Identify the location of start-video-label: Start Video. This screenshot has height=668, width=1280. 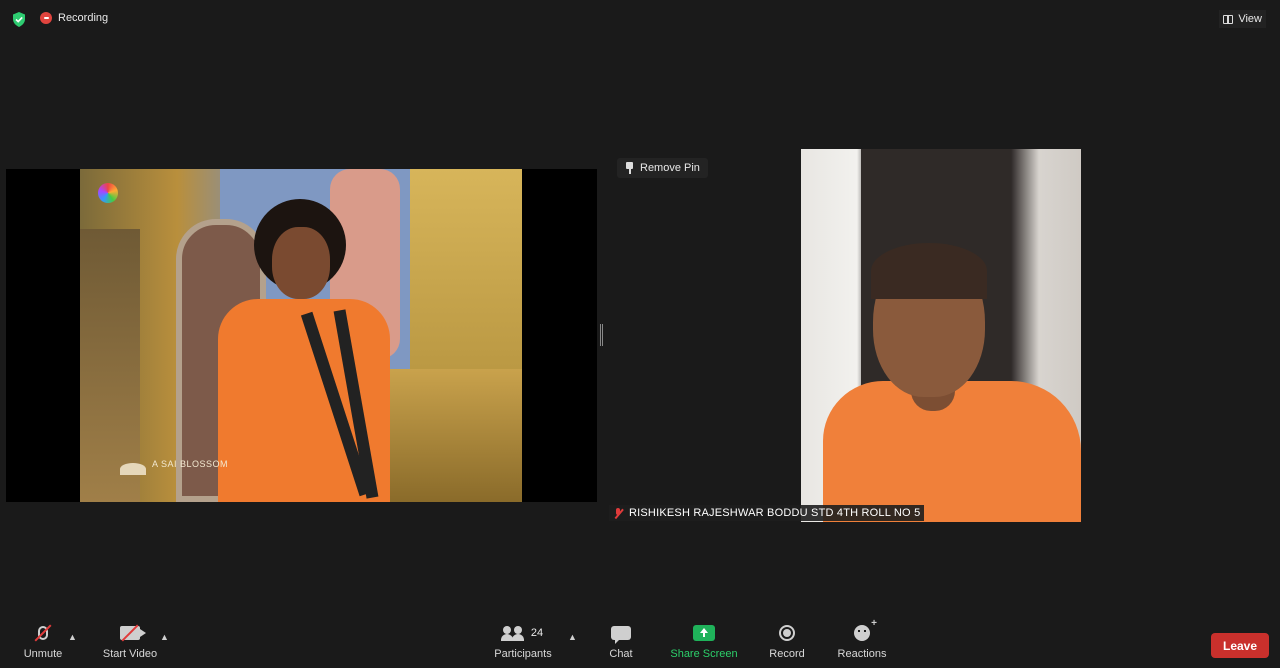
(130, 654).